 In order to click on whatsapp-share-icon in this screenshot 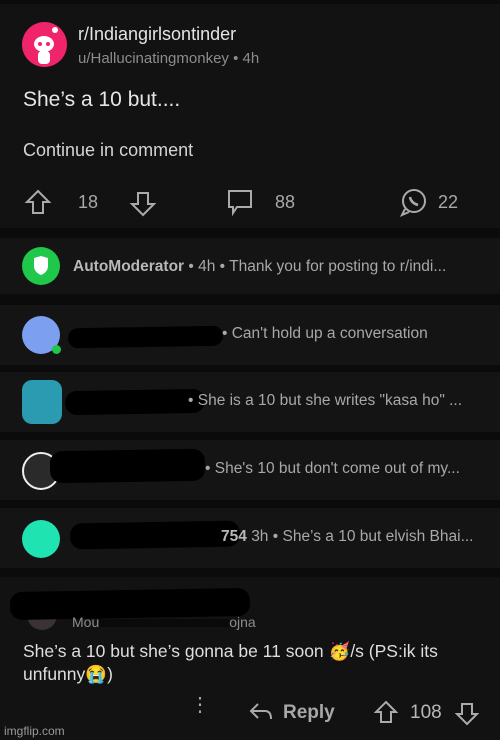, I will do `click(414, 202)`.